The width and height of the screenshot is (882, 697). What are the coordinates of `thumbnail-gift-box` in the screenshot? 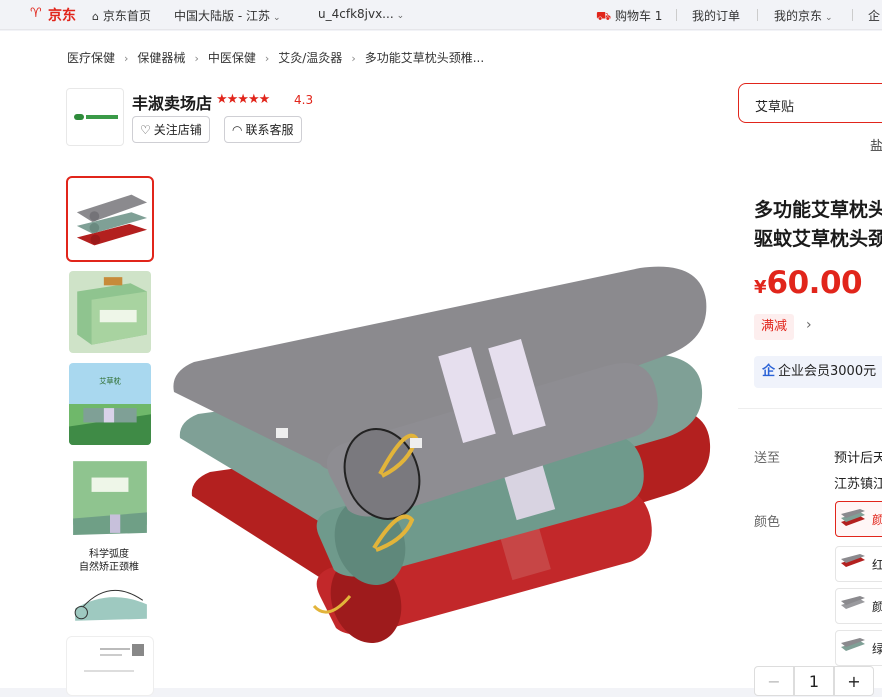 It's located at (110, 311).